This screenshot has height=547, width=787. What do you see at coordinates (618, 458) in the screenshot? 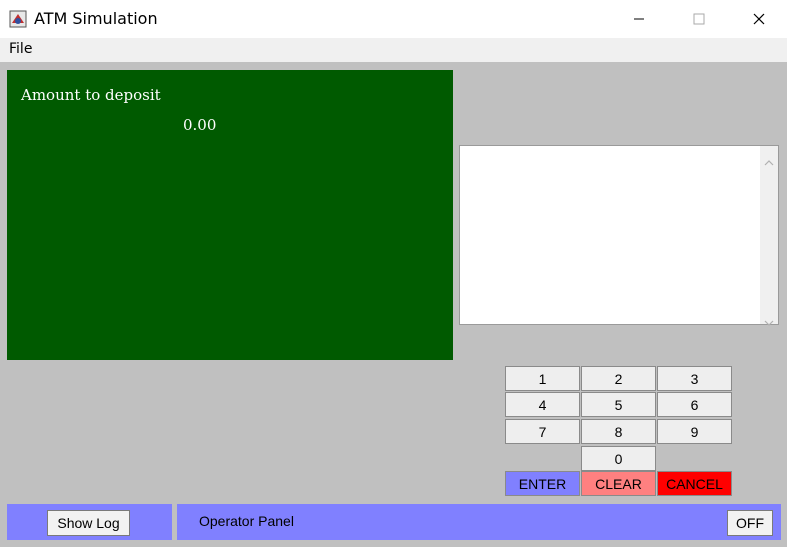
I see `key-0: 0` at bounding box center [618, 458].